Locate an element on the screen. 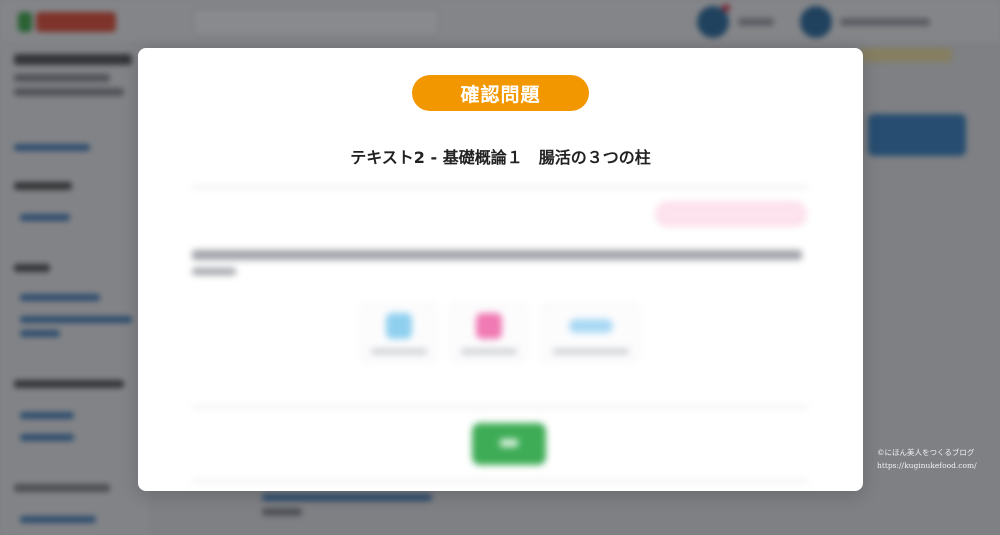 The image size is (1000, 535). modal-title: テキスト2 - 基礎概論１ 腸活の３つの柱 is located at coordinates (500, 157).